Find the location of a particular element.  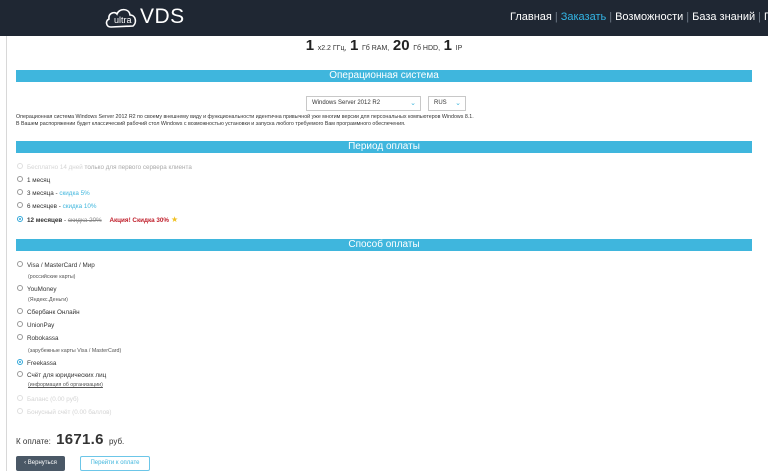

back-button: ‹ Вернуться is located at coordinates (40, 463).